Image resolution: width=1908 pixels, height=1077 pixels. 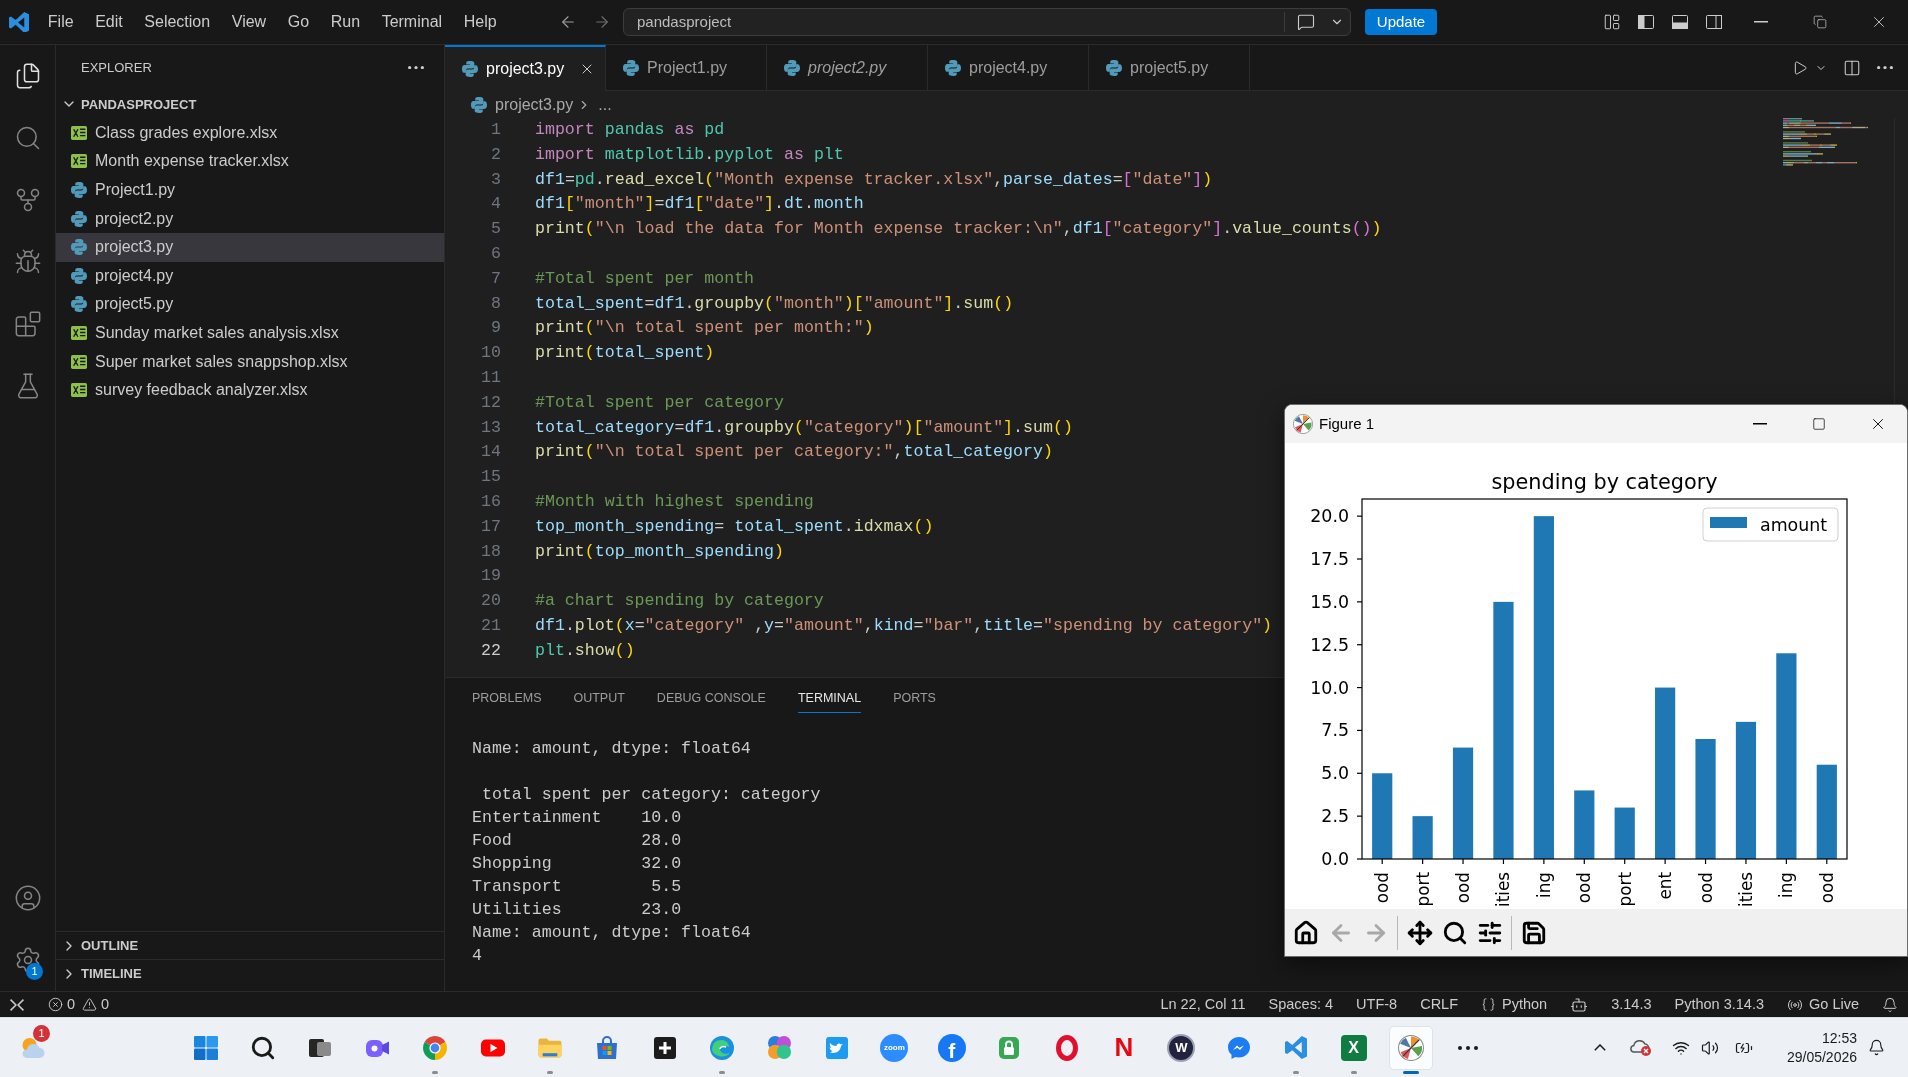 I want to click on line-number: 19, so click(x=490, y=576).